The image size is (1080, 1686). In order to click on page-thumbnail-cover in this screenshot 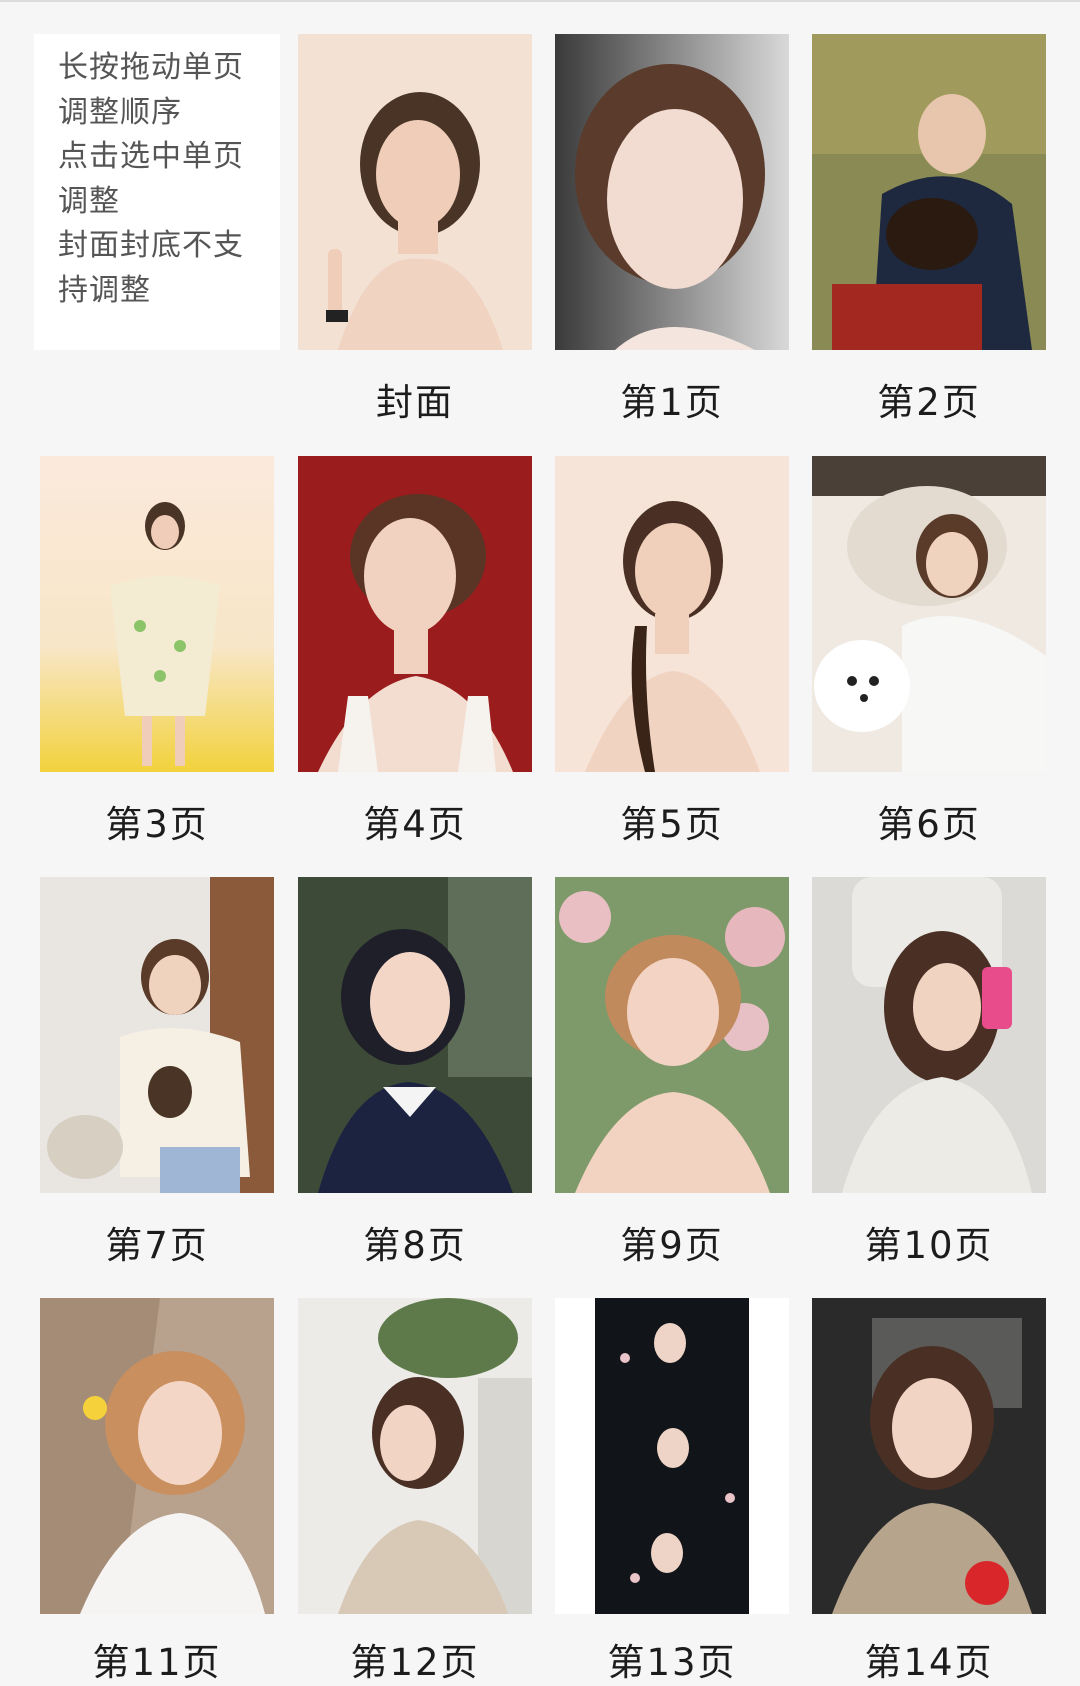, I will do `click(415, 192)`.